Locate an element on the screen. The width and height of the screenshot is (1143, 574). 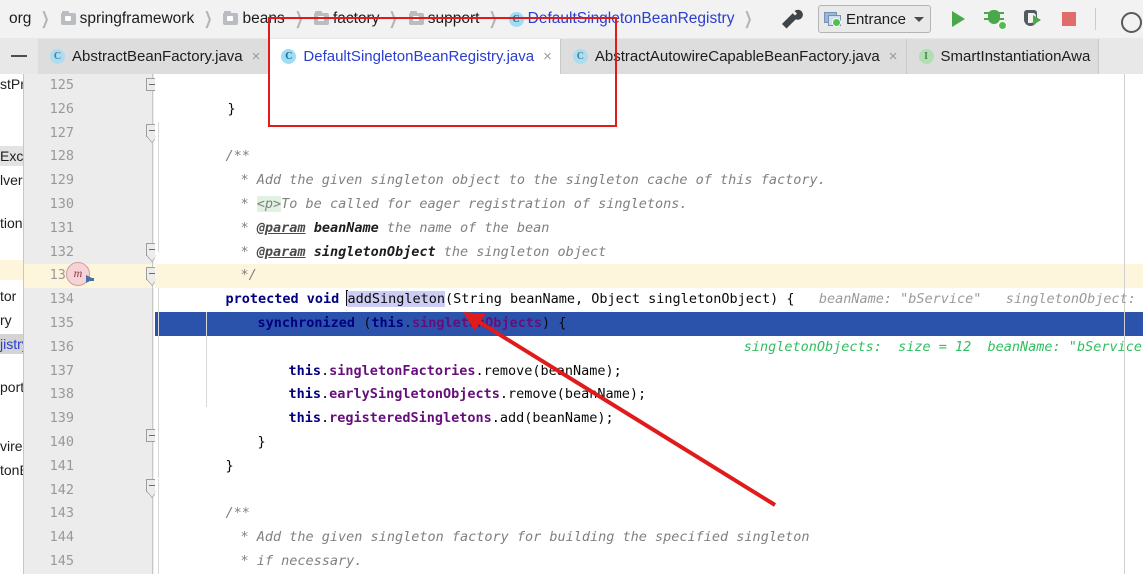
breadcrumb-label: DefaultSingletonBeanRegistry is located at coordinates (631, 18).